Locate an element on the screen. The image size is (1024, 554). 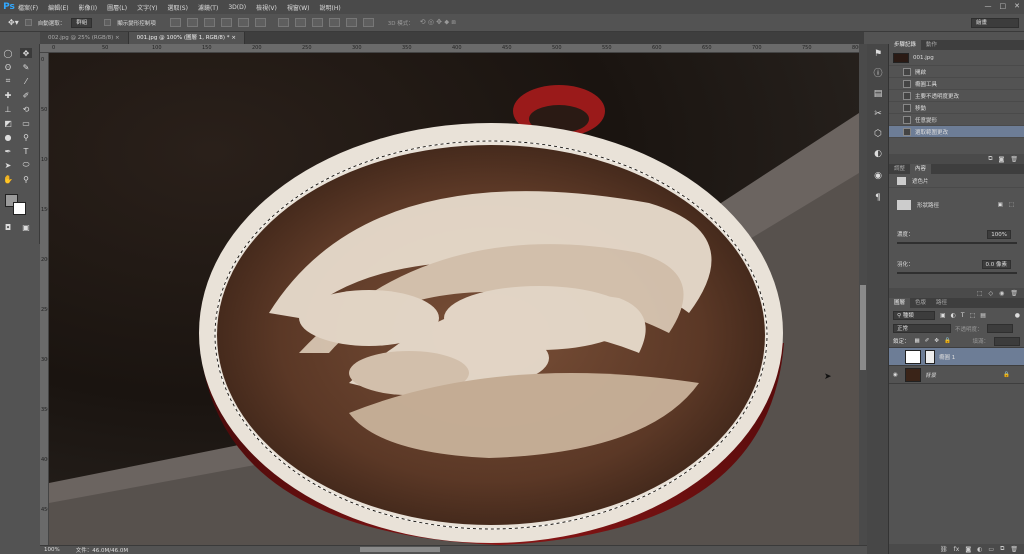
distribute-top-icon is located at coordinates (283, 22).